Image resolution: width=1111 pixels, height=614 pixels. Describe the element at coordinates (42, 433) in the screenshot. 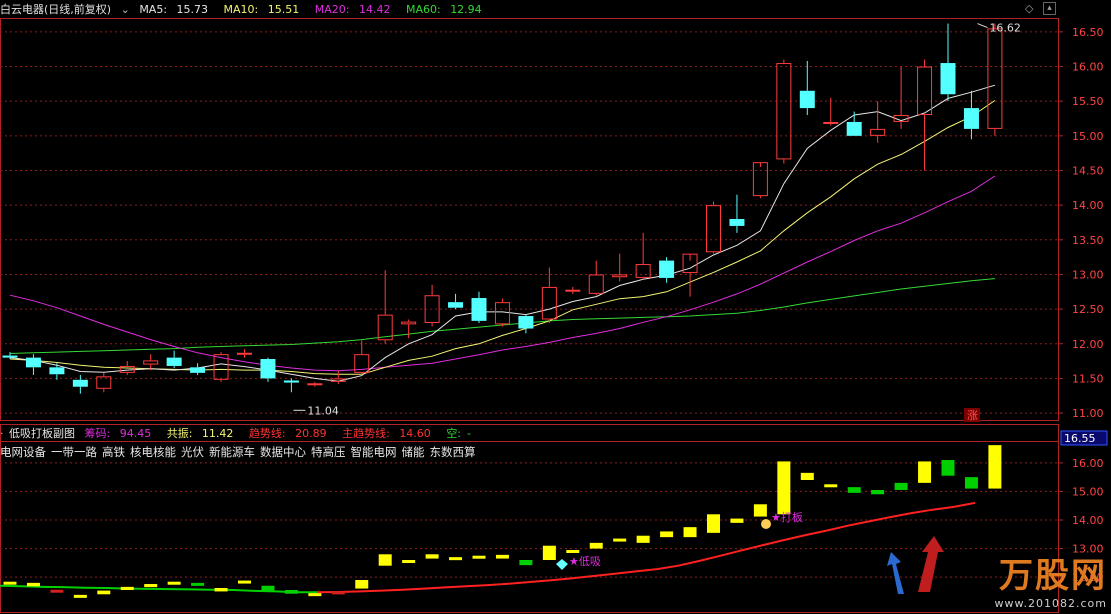

I see `indicator-name: 低吸打板副图` at that location.